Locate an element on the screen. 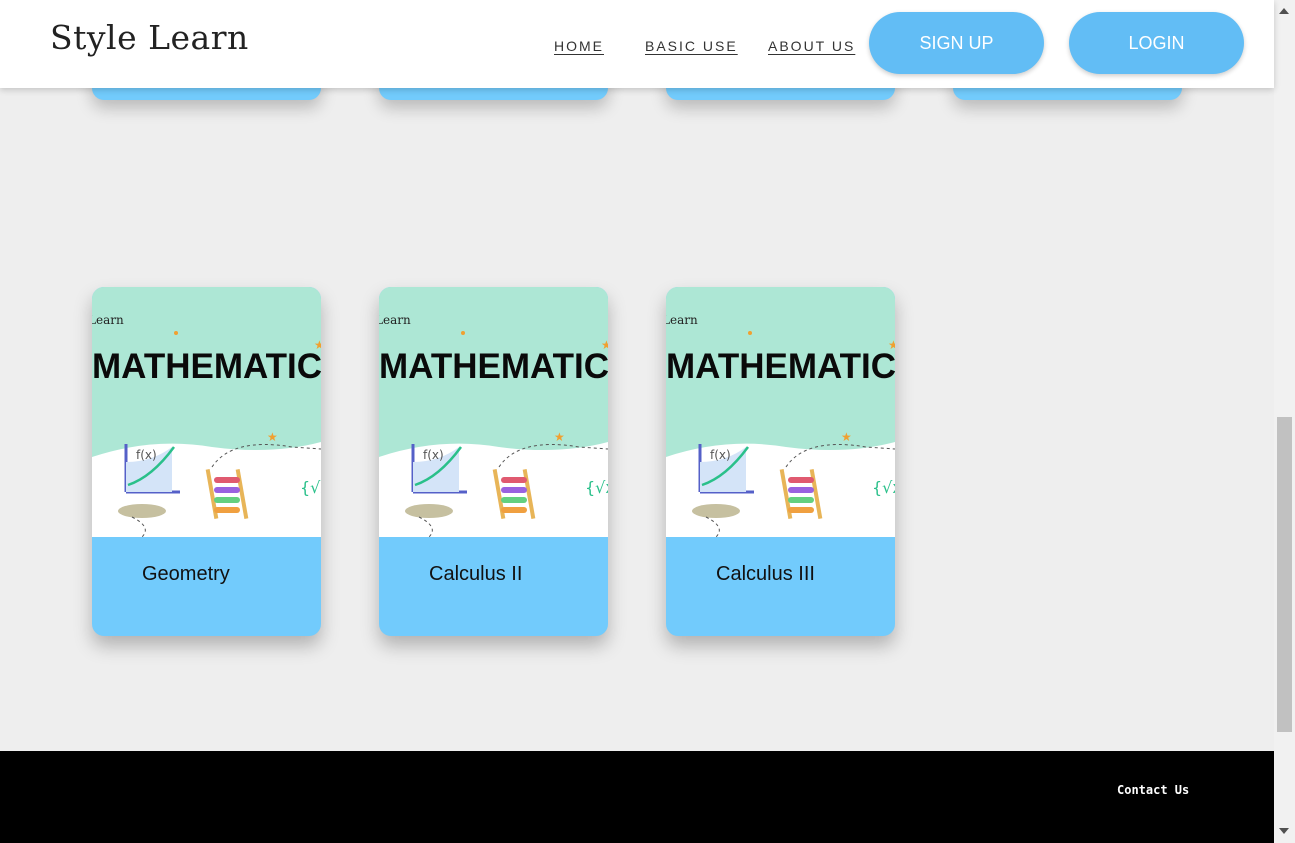 The width and height of the screenshot is (1295, 843). course-card-geometry: Learn MATHEMATIC ★ ★ f(x) {√x Geometry is located at coordinates (206, 461).